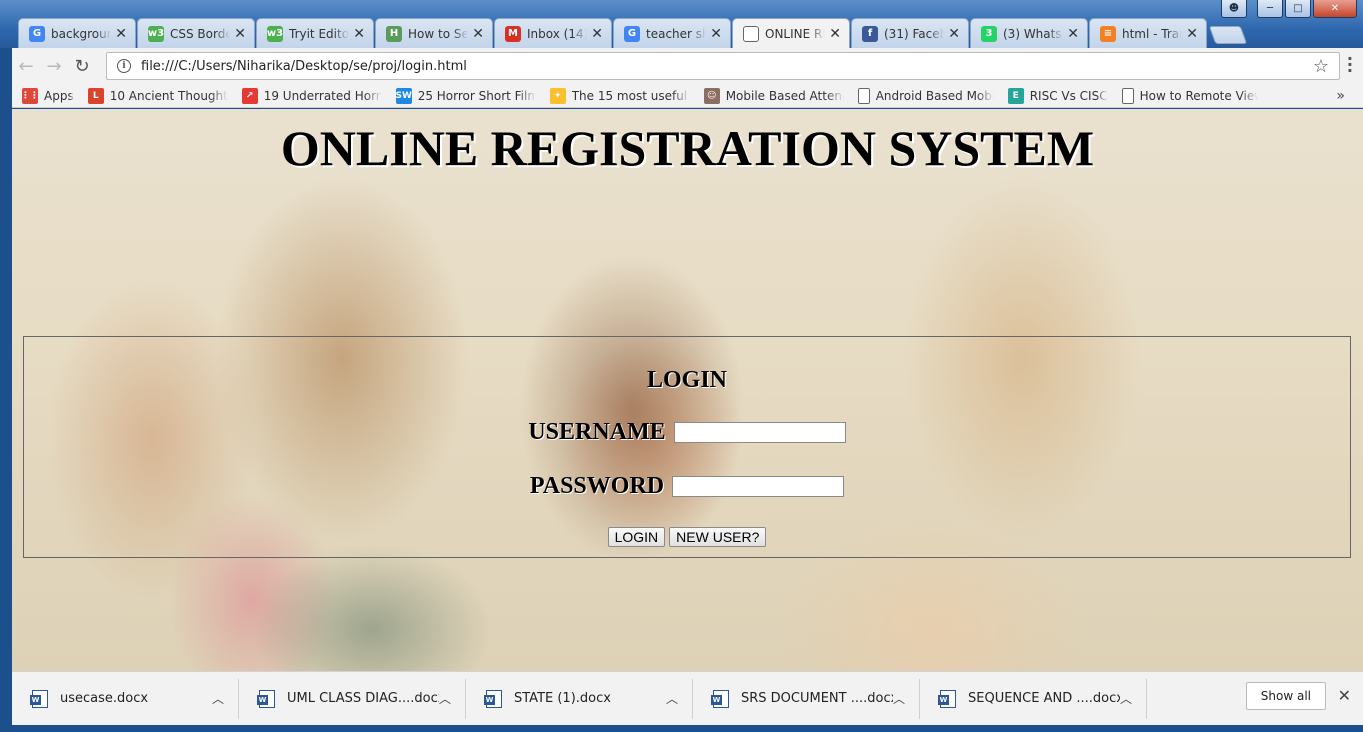 The image size is (1363, 732). Describe the element at coordinates (124, 66) in the screenshot. I see `info-icon: i` at that location.